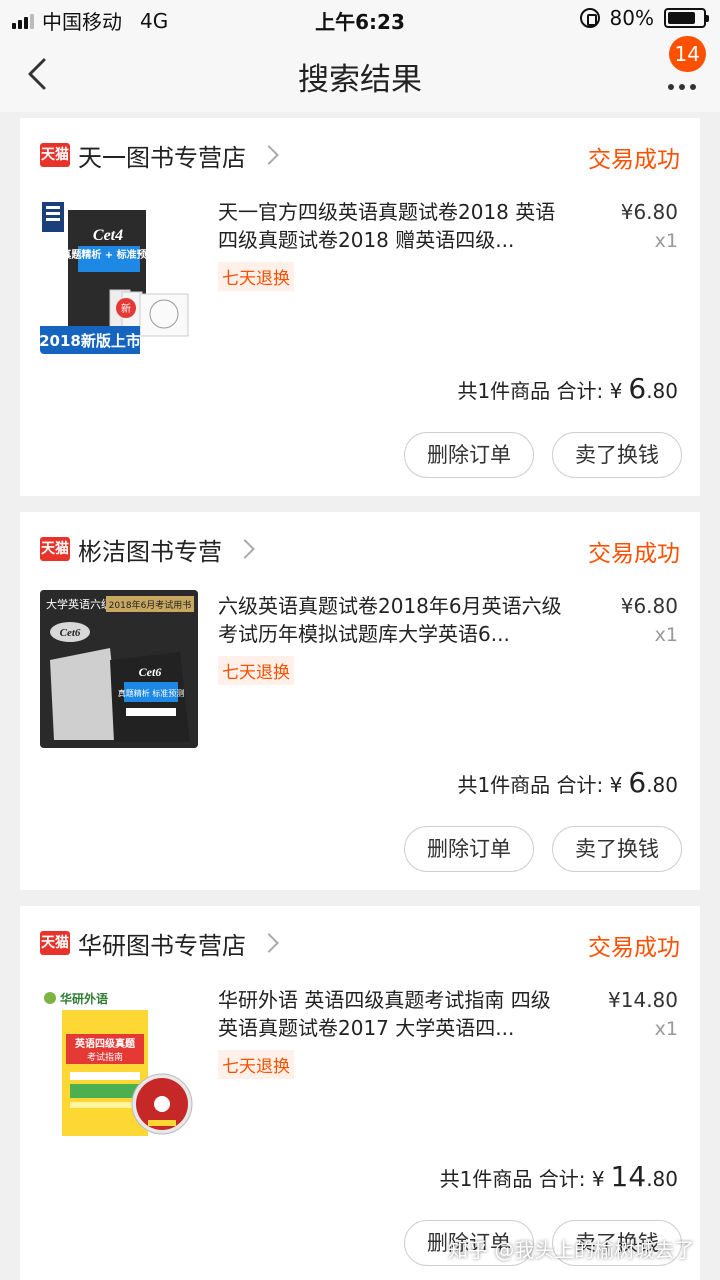 This screenshot has height=1280, width=720. Describe the element at coordinates (70, 633) in the screenshot. I see `svg-text: Cet6` at that location.